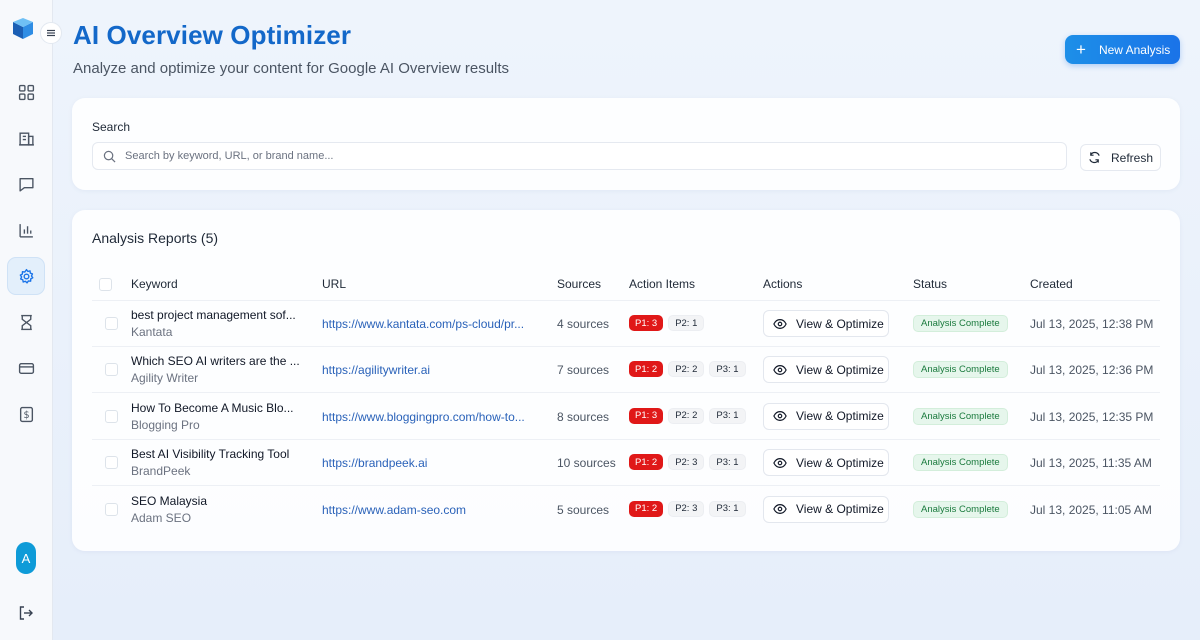 The height and width of the screenshot is (640, 1200). I want to click on keyword-text: Best AI Visibility Tracking Tool, so click(210, 454).